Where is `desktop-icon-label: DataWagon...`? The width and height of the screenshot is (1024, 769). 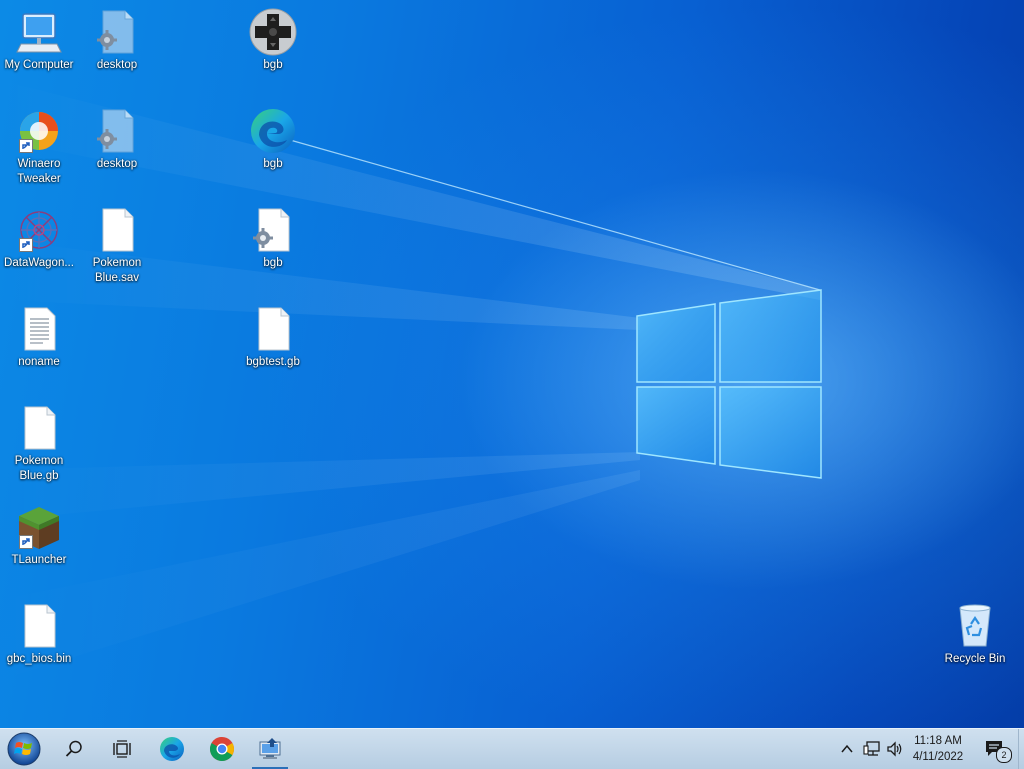
desktop-icon-label: DataWagon... is located at coordinates (39, 263).